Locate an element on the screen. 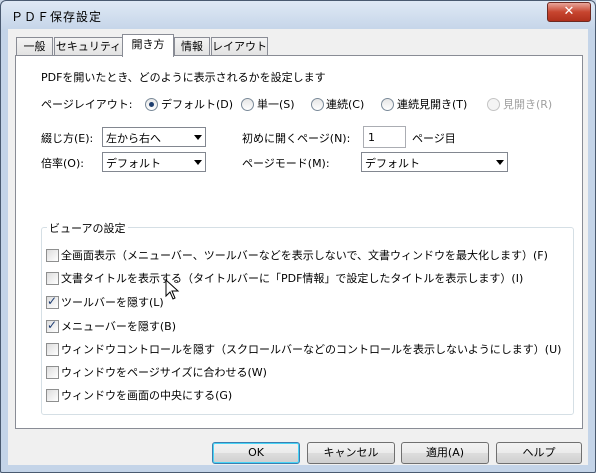  panel-description: PDFを開いたとき、どのように表示されるかを設定します is located at coordinates (183, 77).